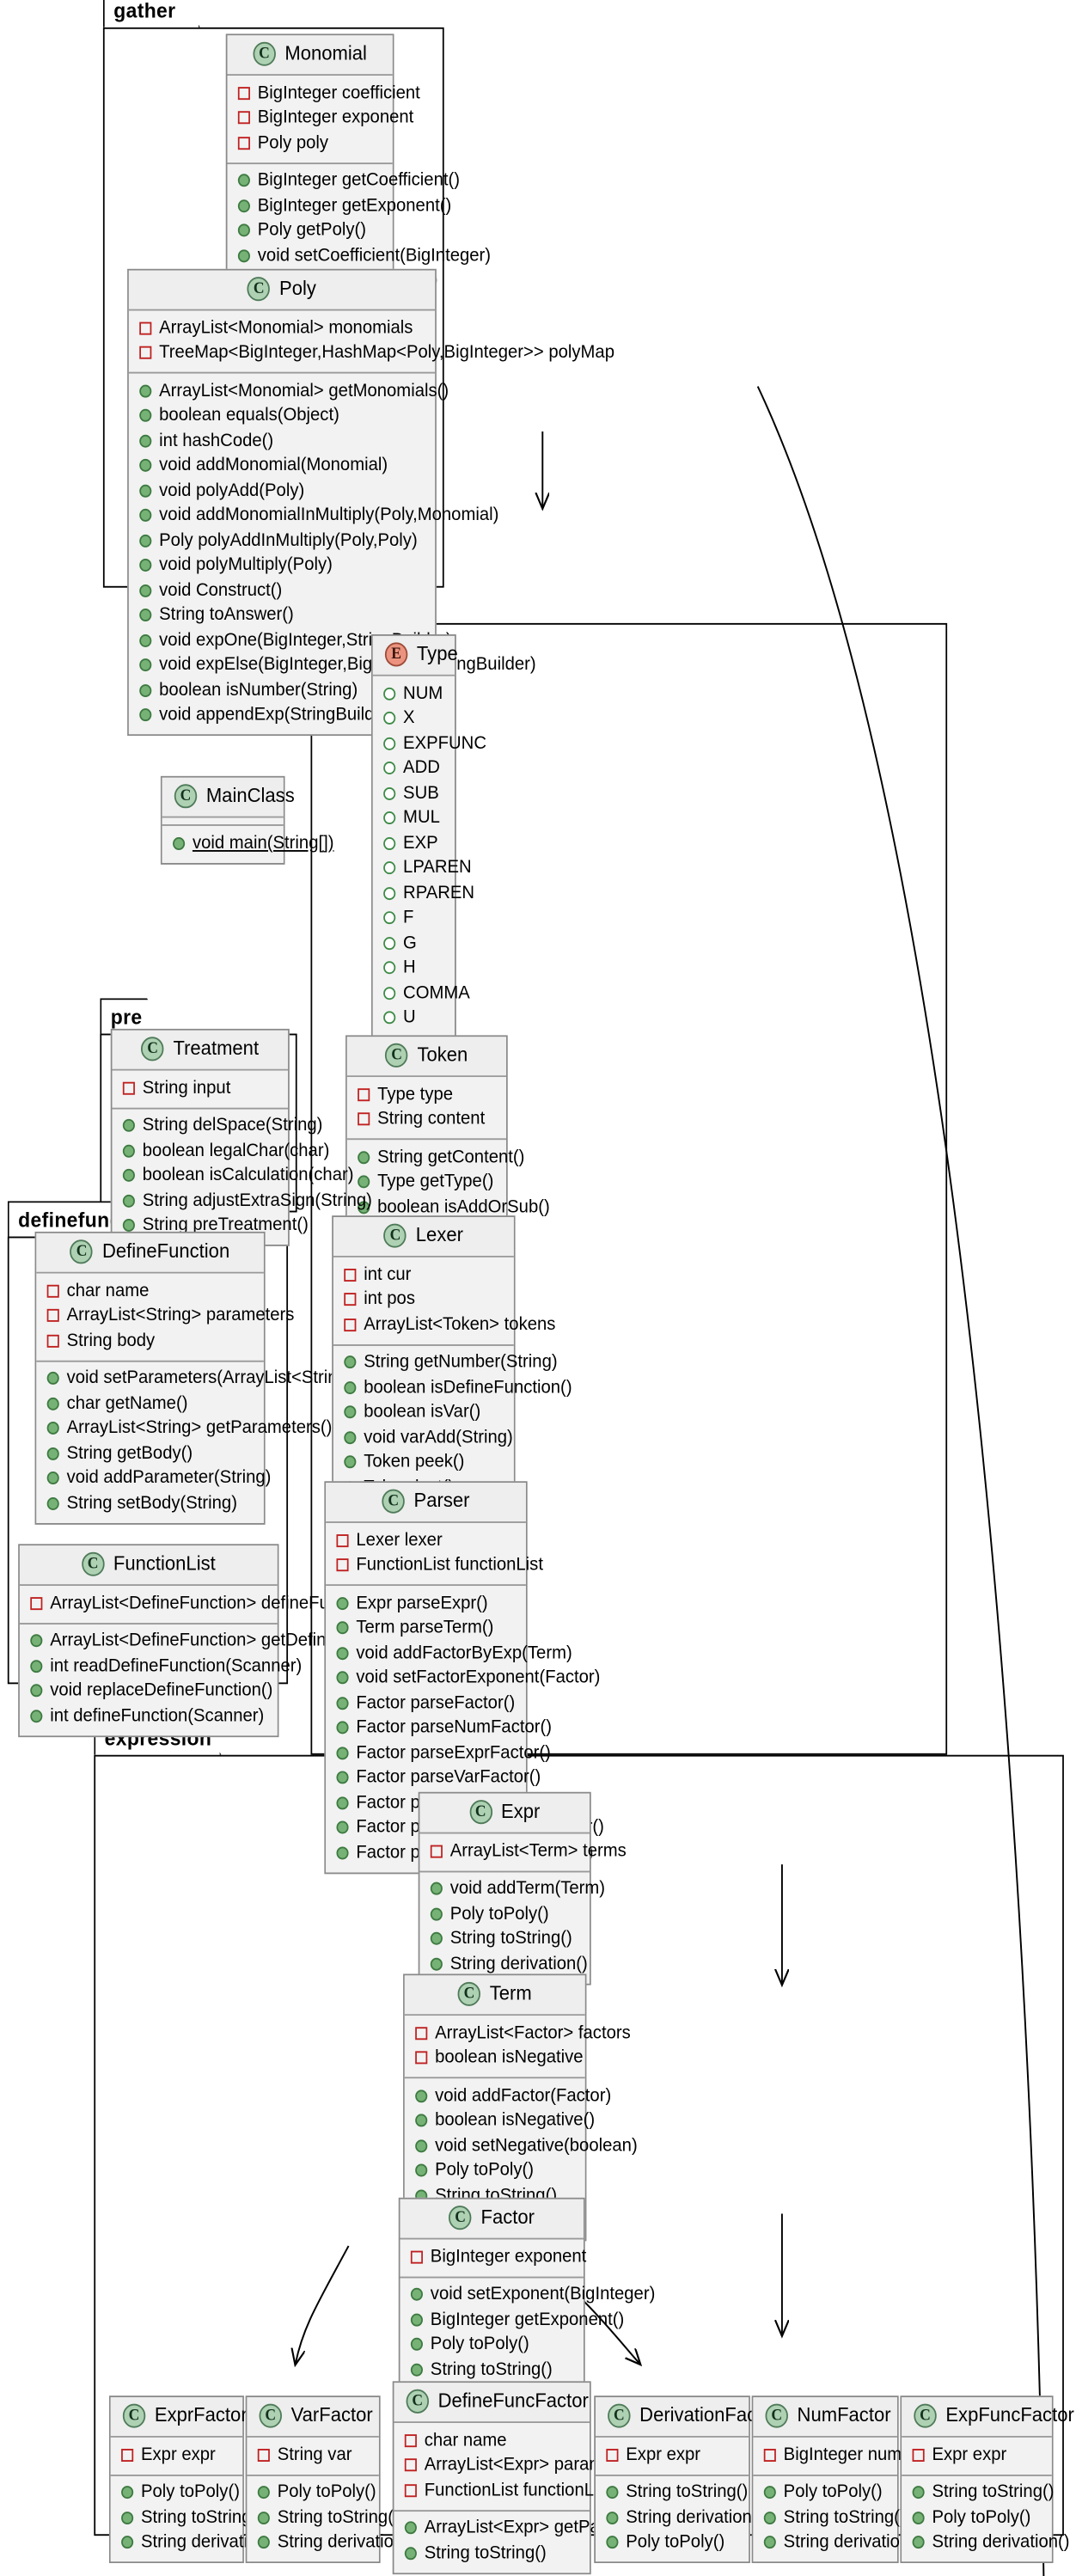  Describe the element at coordinates (223, 821) in the screenshot. I see `fields-section` at that location.